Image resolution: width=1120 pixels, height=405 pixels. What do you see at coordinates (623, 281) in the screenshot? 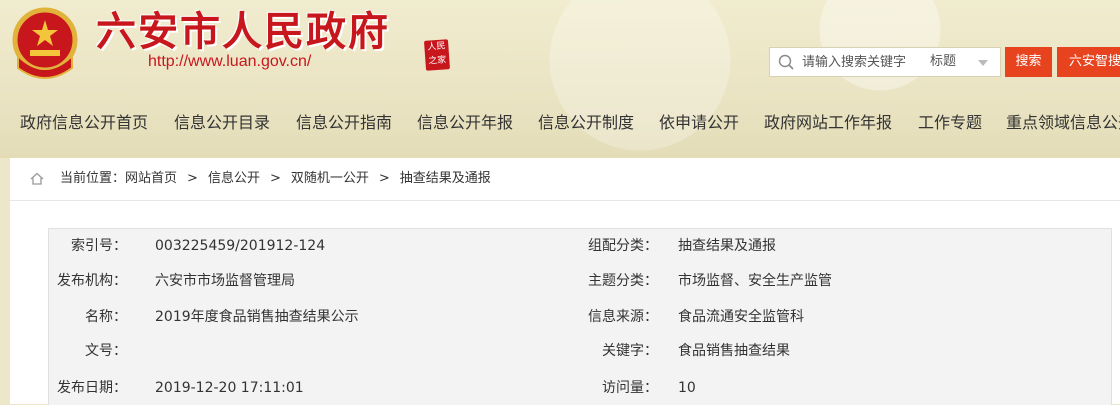
I see `topic-label: 主题分类：` at bounding box center [623, 281].